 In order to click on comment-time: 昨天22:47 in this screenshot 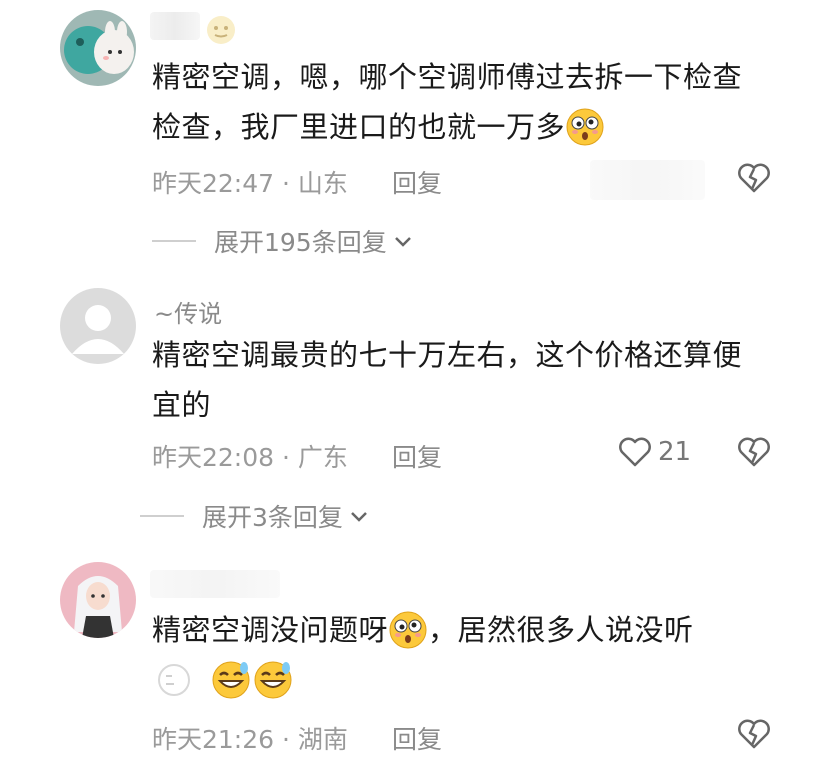, I will do `click(213, 183)`.